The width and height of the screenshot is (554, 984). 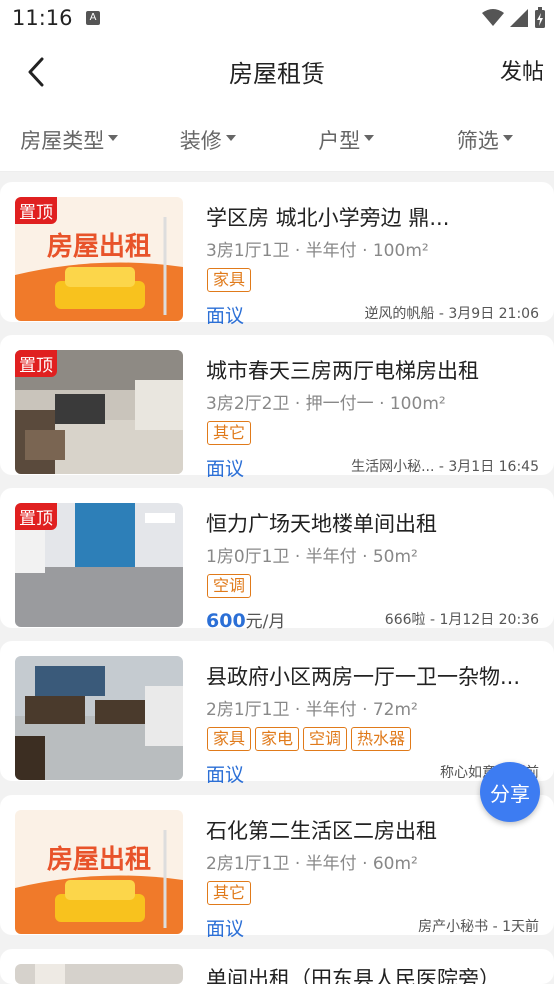 What do you see at coordinates (321, 524) in the screenshot?
I see `listing-title: 恒力广场天地楼单间出租` at bounding box center [321, 524].